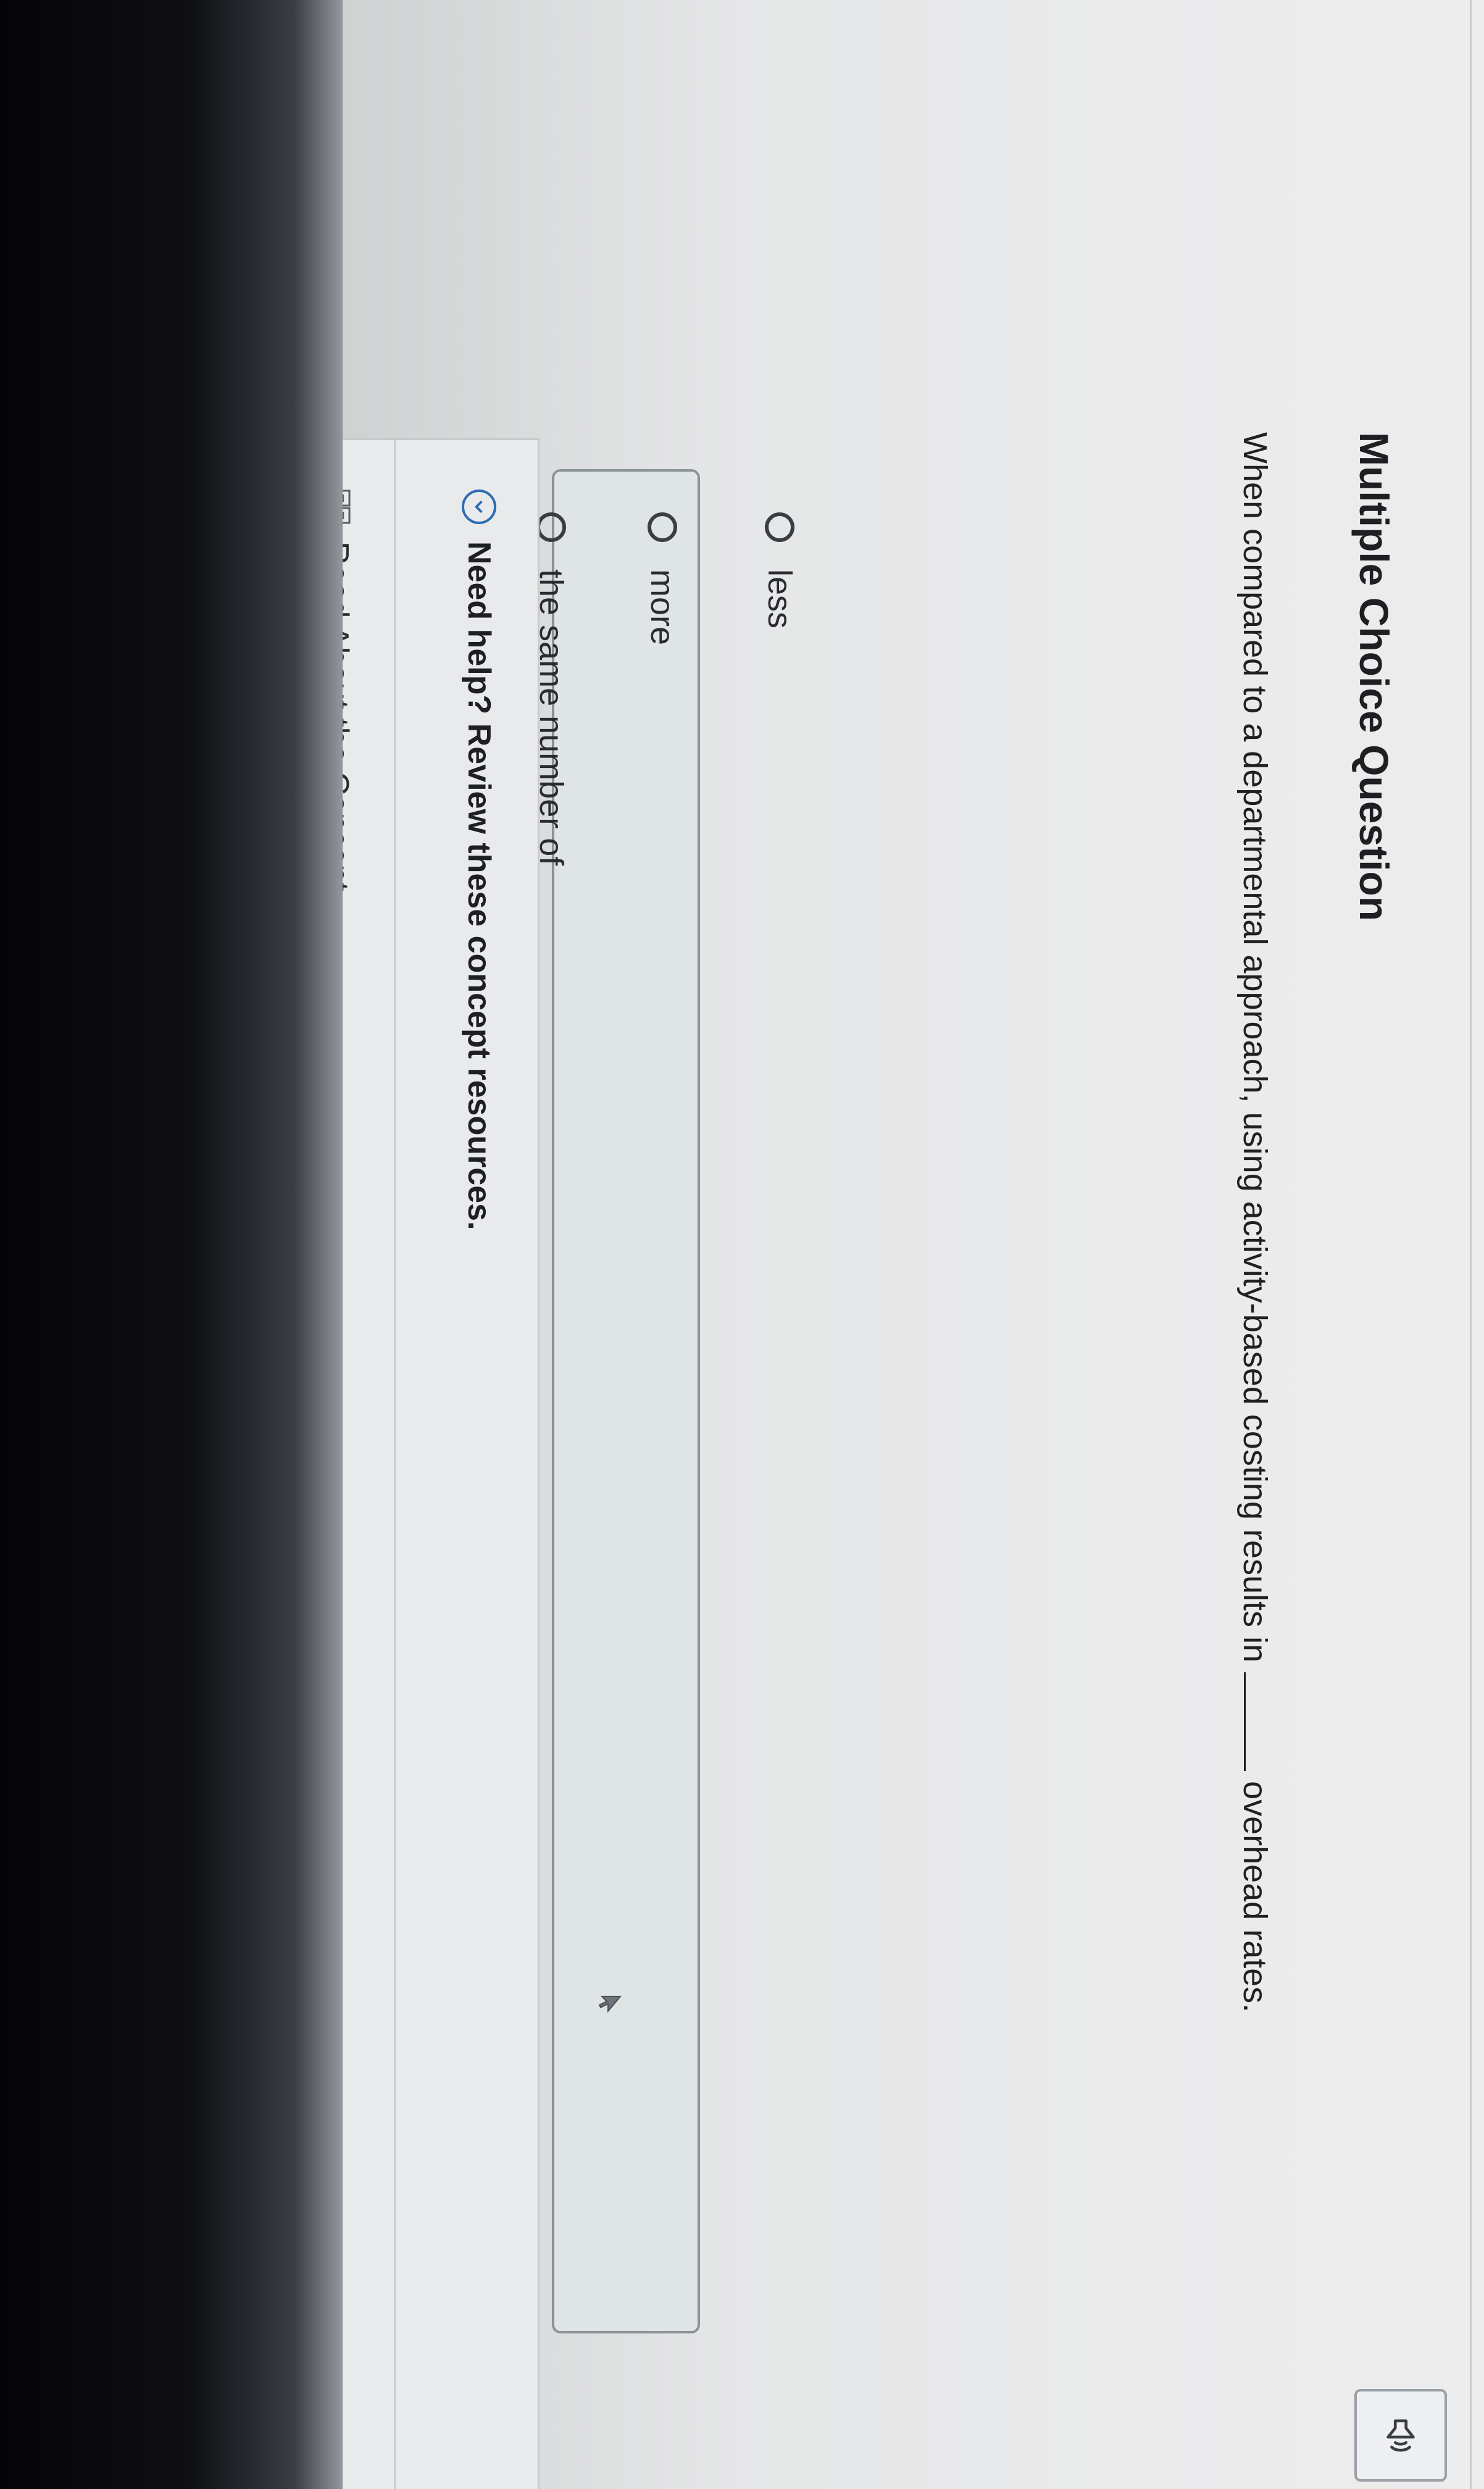  Describe the element at coordinates (1374, 677) in the screenshot. I see `question-title: Multiple Choice Question` at that location.